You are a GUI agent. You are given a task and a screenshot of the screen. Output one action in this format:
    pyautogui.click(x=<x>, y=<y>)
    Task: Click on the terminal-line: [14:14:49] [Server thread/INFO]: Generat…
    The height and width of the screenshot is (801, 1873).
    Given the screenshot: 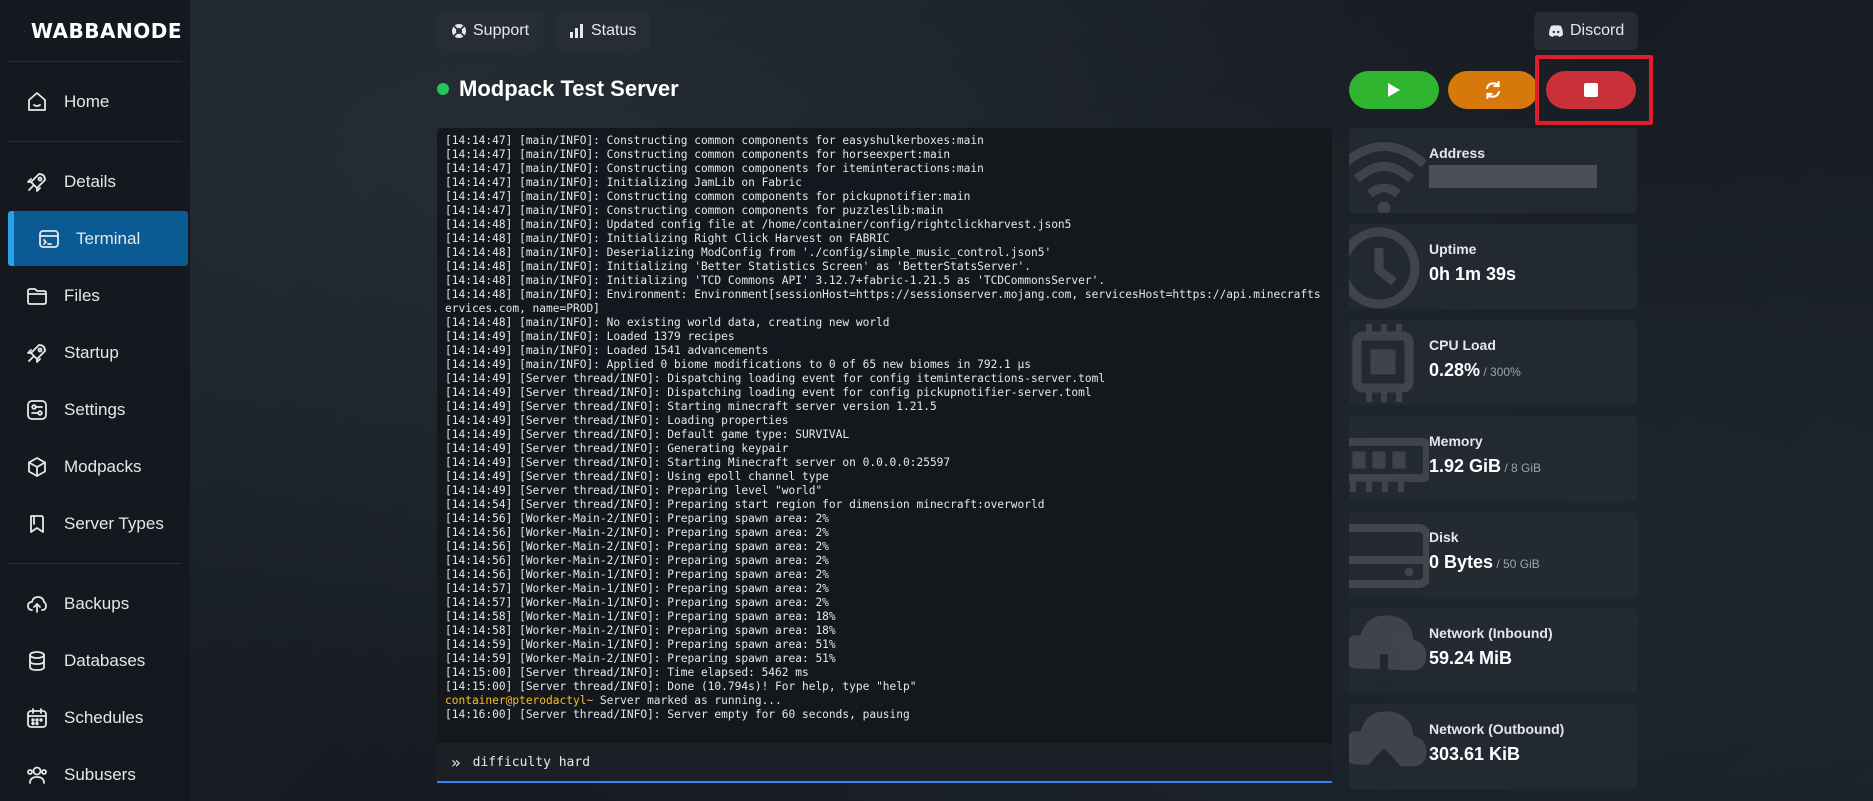 What is the action you would take?
    pyautogui.click(x=617, y=448)
    